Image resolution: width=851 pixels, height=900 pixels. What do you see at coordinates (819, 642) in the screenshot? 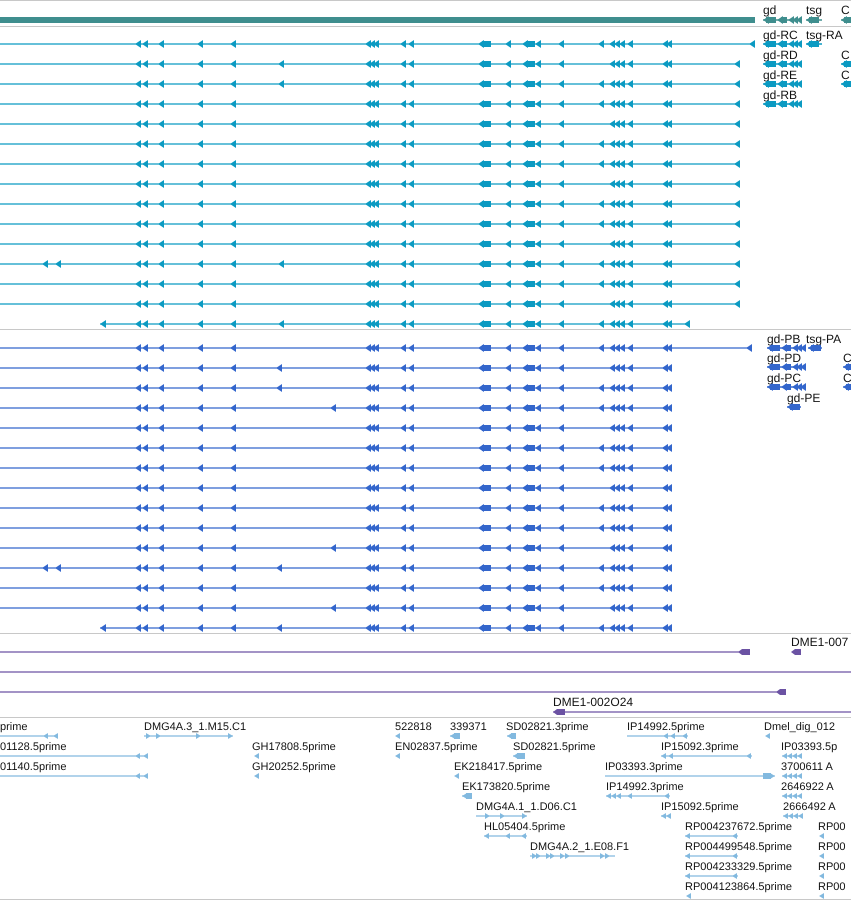
I see `feature-label: DME1-007` at bounding box center [819, 642].